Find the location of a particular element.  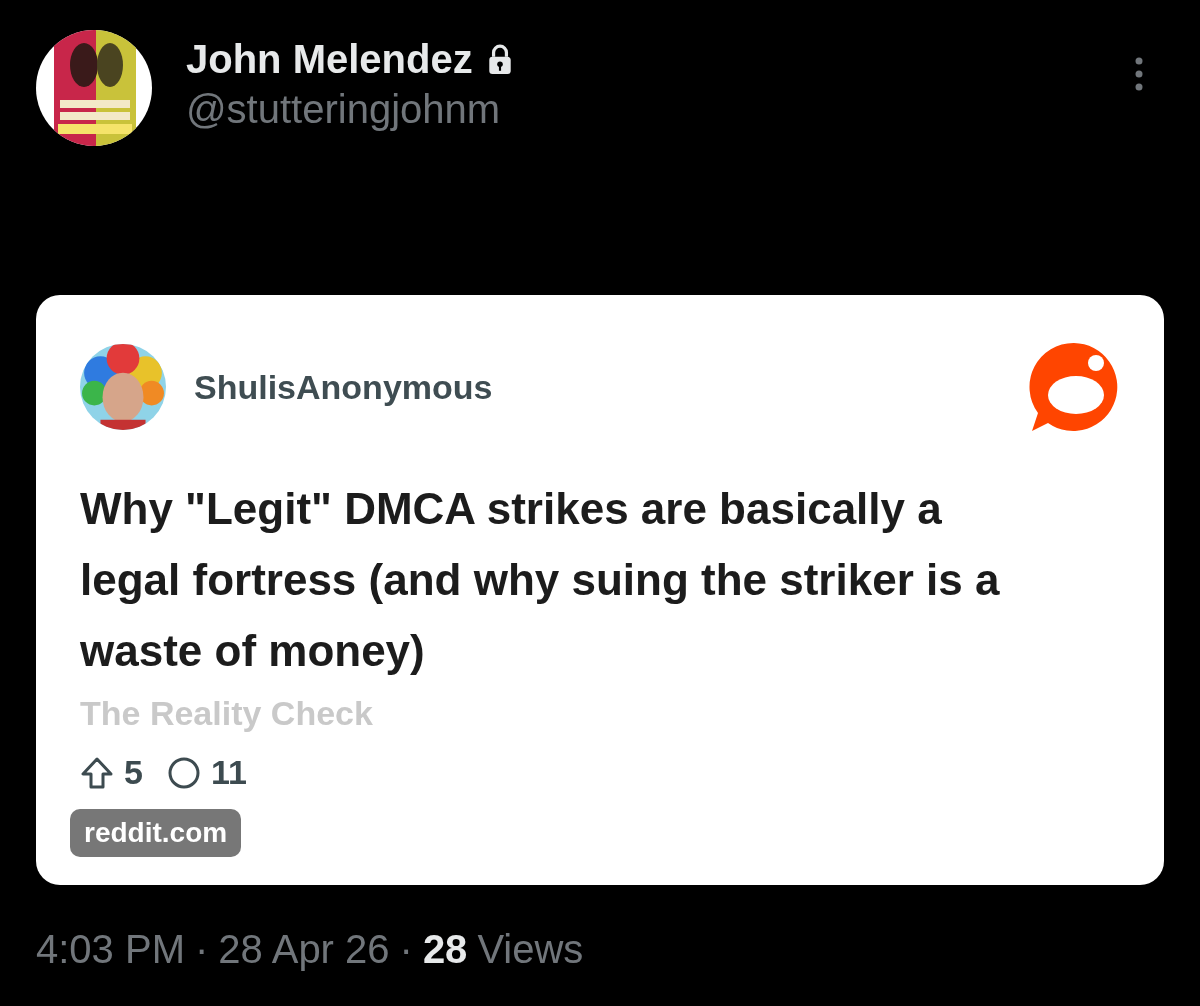

views-label: Views is located at coordinates (530, 949).